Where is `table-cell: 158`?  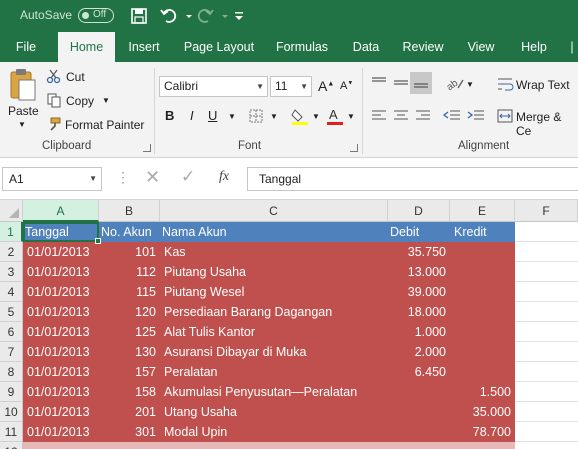 table-cell: 158 is located at coordinates (129, 392).